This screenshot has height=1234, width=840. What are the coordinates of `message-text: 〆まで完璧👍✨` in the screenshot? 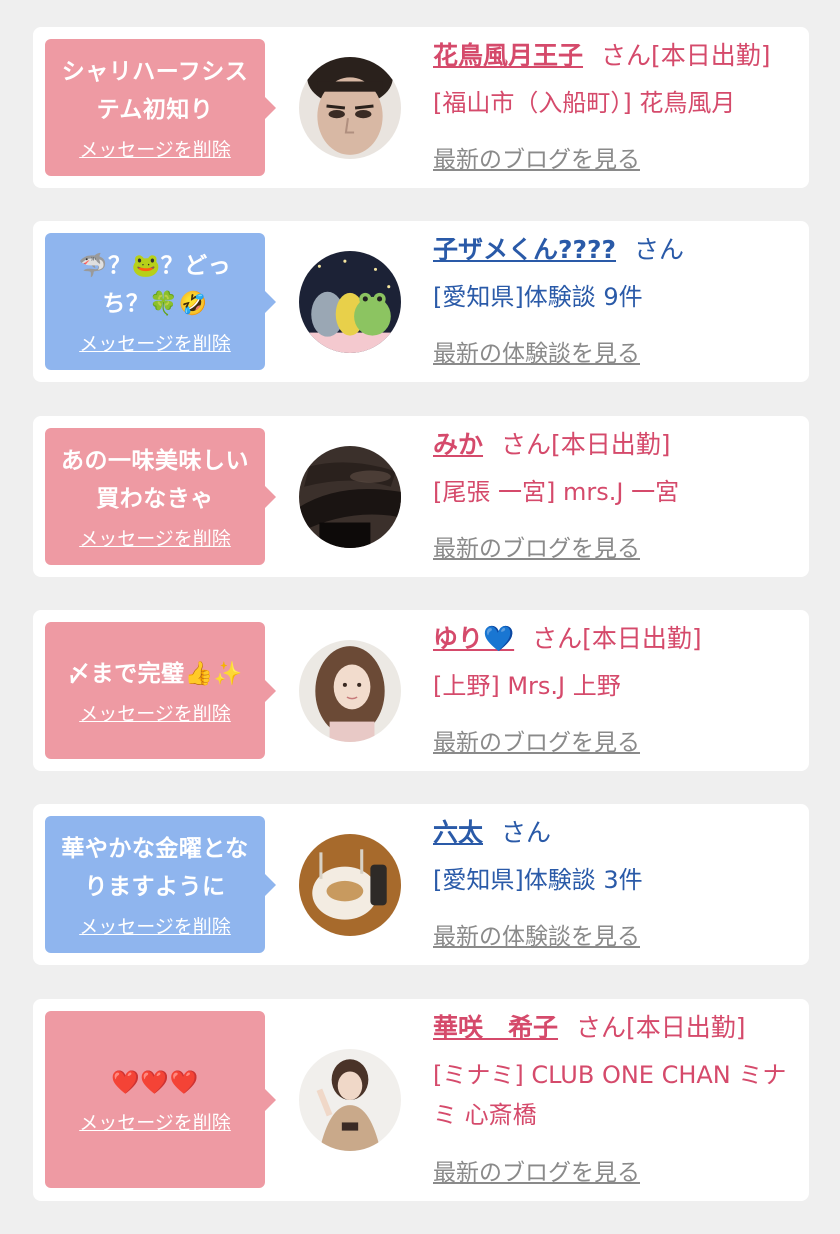 It's located at (155, 674).